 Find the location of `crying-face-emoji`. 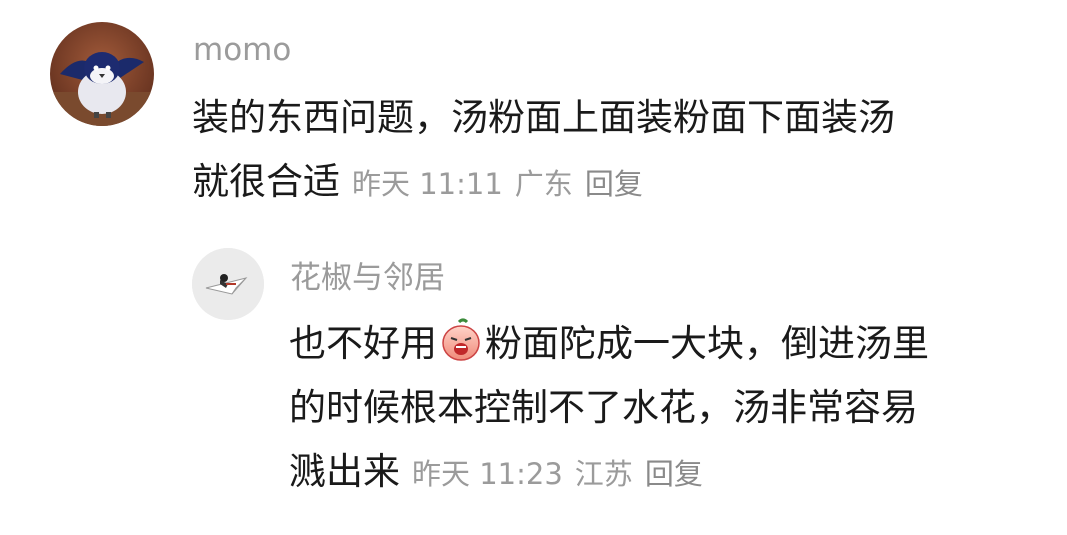

crying-face-emoji is located at coordinates (461, 340).